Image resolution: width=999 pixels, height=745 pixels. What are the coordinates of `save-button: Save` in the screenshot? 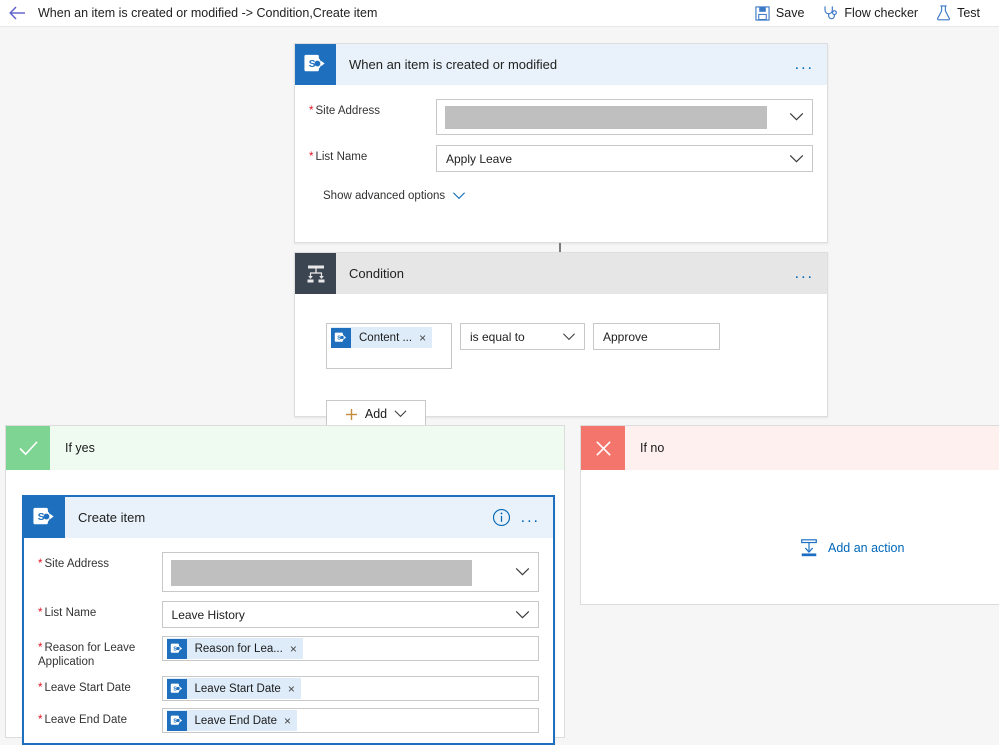 It's located at (780, 13).